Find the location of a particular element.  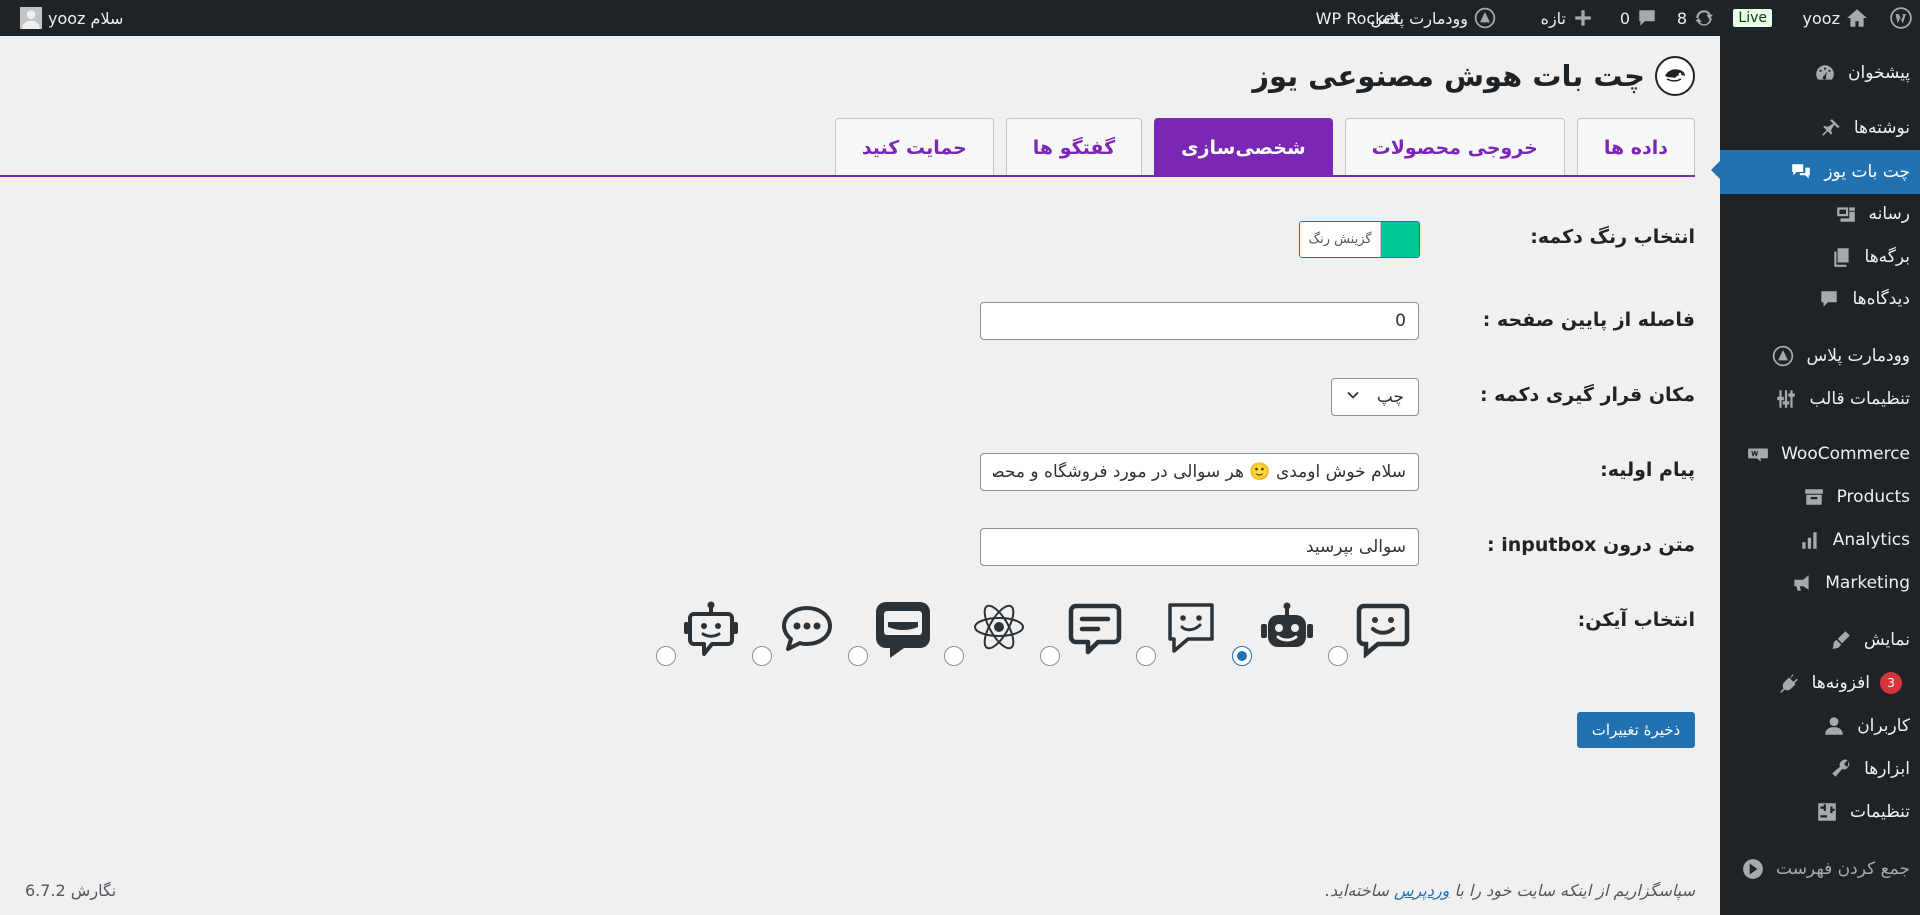

sidebar-item-tools: ابزارها is located at coordinates (1820, 769).